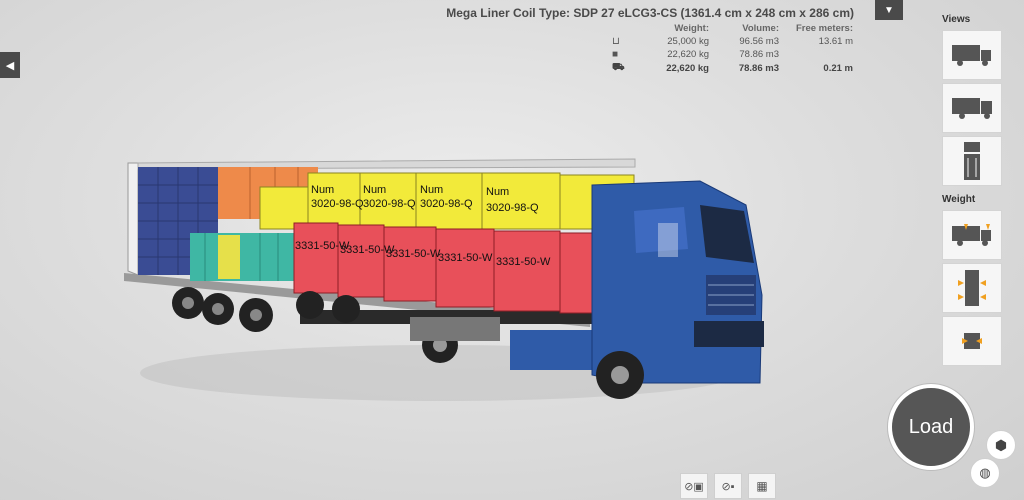  I want to click on weight-distribution-side-button, so click(972, 235).